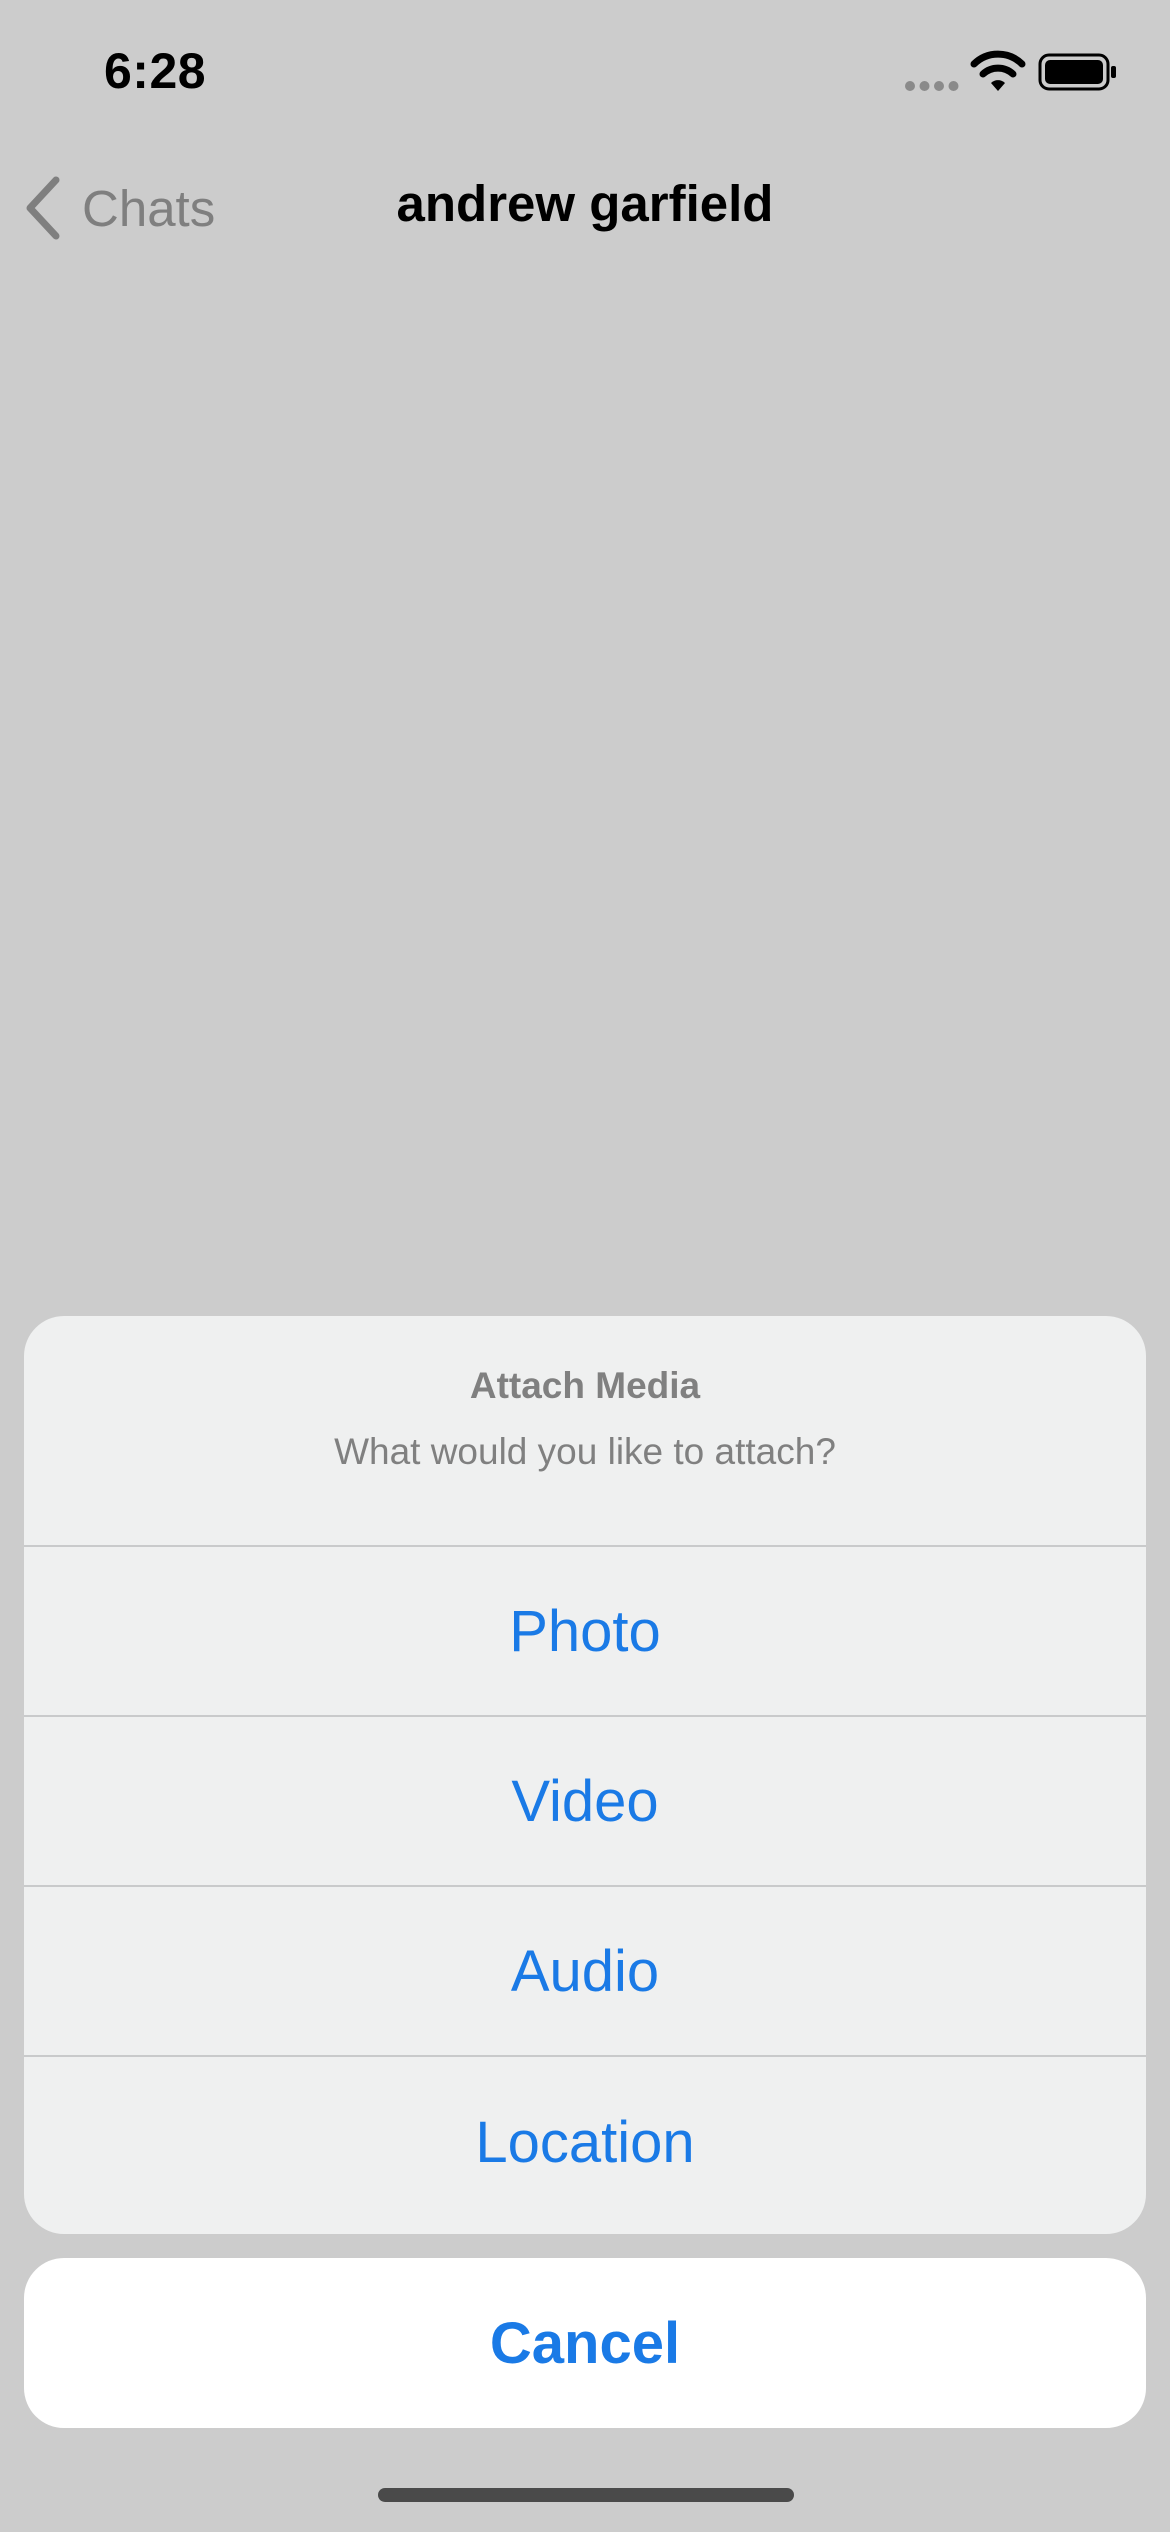  Describe the element at coordinates (1077, 72) in the screenshot. I see `battery-icon` at that location.